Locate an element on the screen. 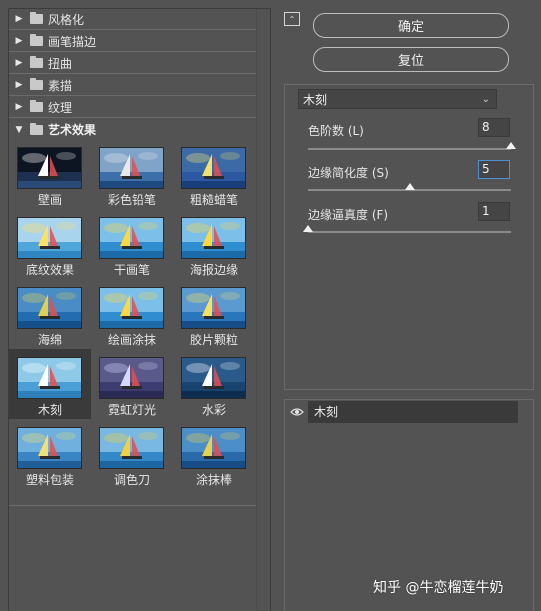 Image resolution: width=541 pixels, height=611 pixels. category-label: 画笔描边 is located at coordinates (72, 41).